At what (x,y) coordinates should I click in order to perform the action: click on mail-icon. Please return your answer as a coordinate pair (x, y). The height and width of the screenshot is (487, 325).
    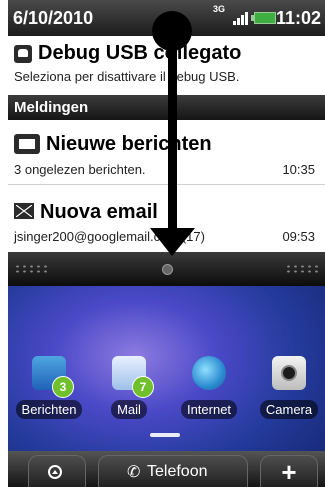
    Looking at the image, I should click on (24, 211).